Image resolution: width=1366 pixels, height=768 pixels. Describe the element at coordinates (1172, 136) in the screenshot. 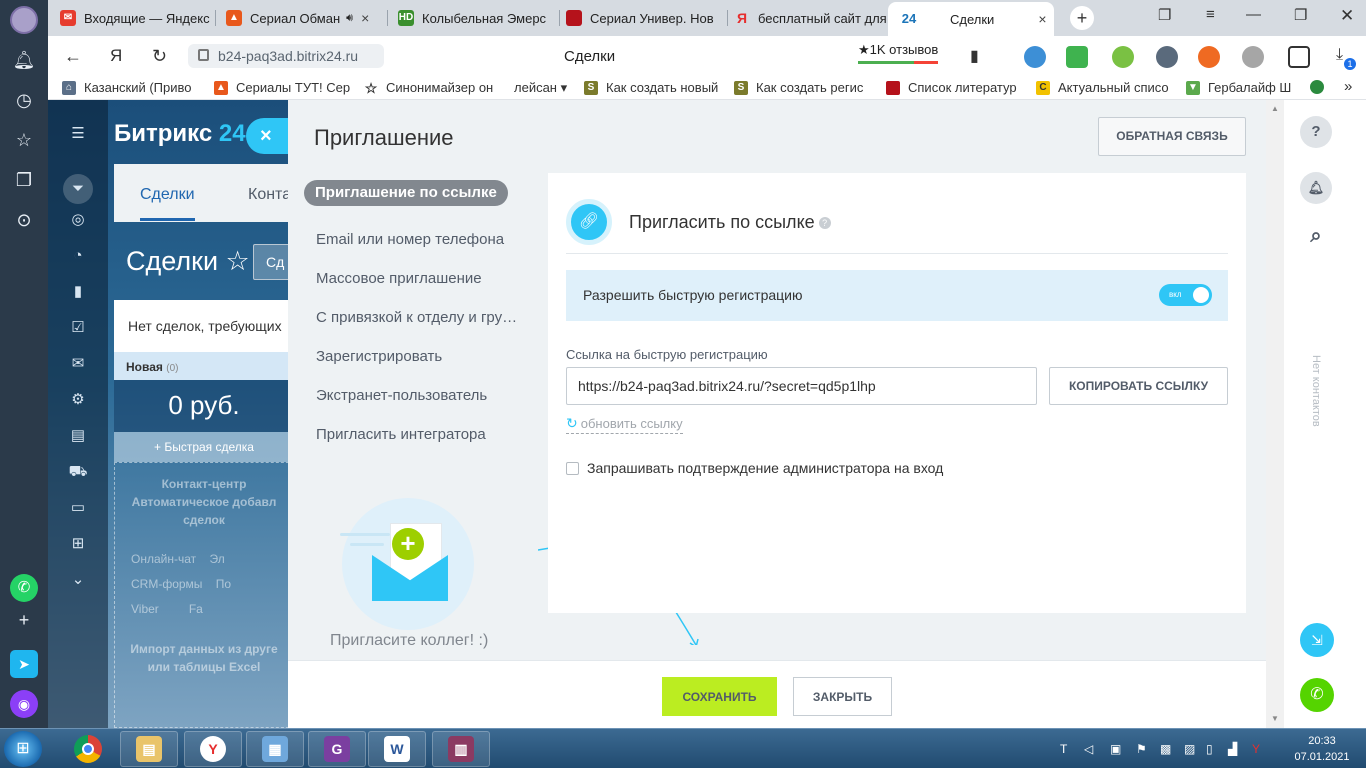

I see `feedback-button: ОБРАТНАЯ СВЯЗЬ` at that location.